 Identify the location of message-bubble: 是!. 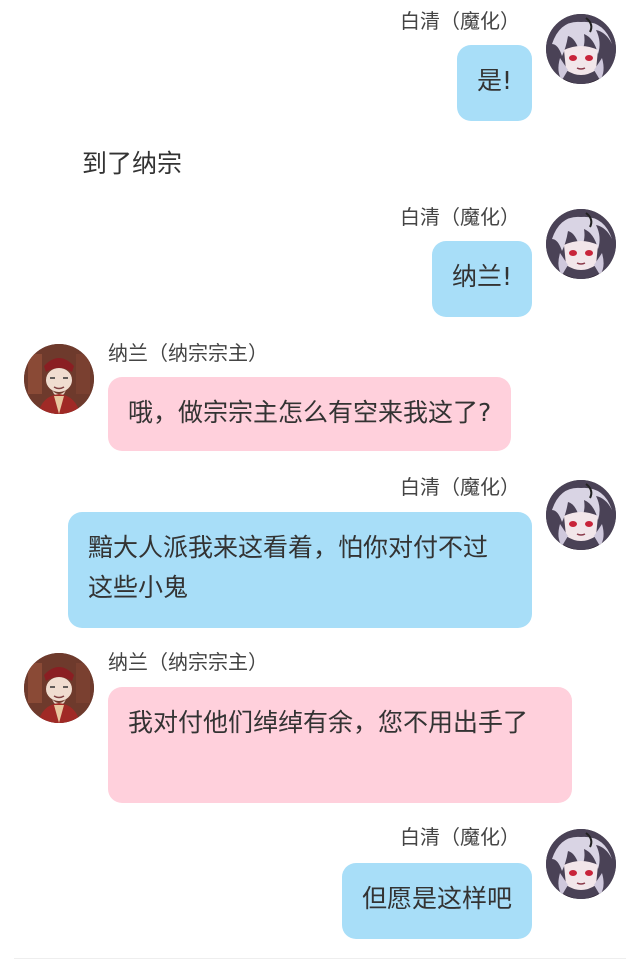
(494, 83).